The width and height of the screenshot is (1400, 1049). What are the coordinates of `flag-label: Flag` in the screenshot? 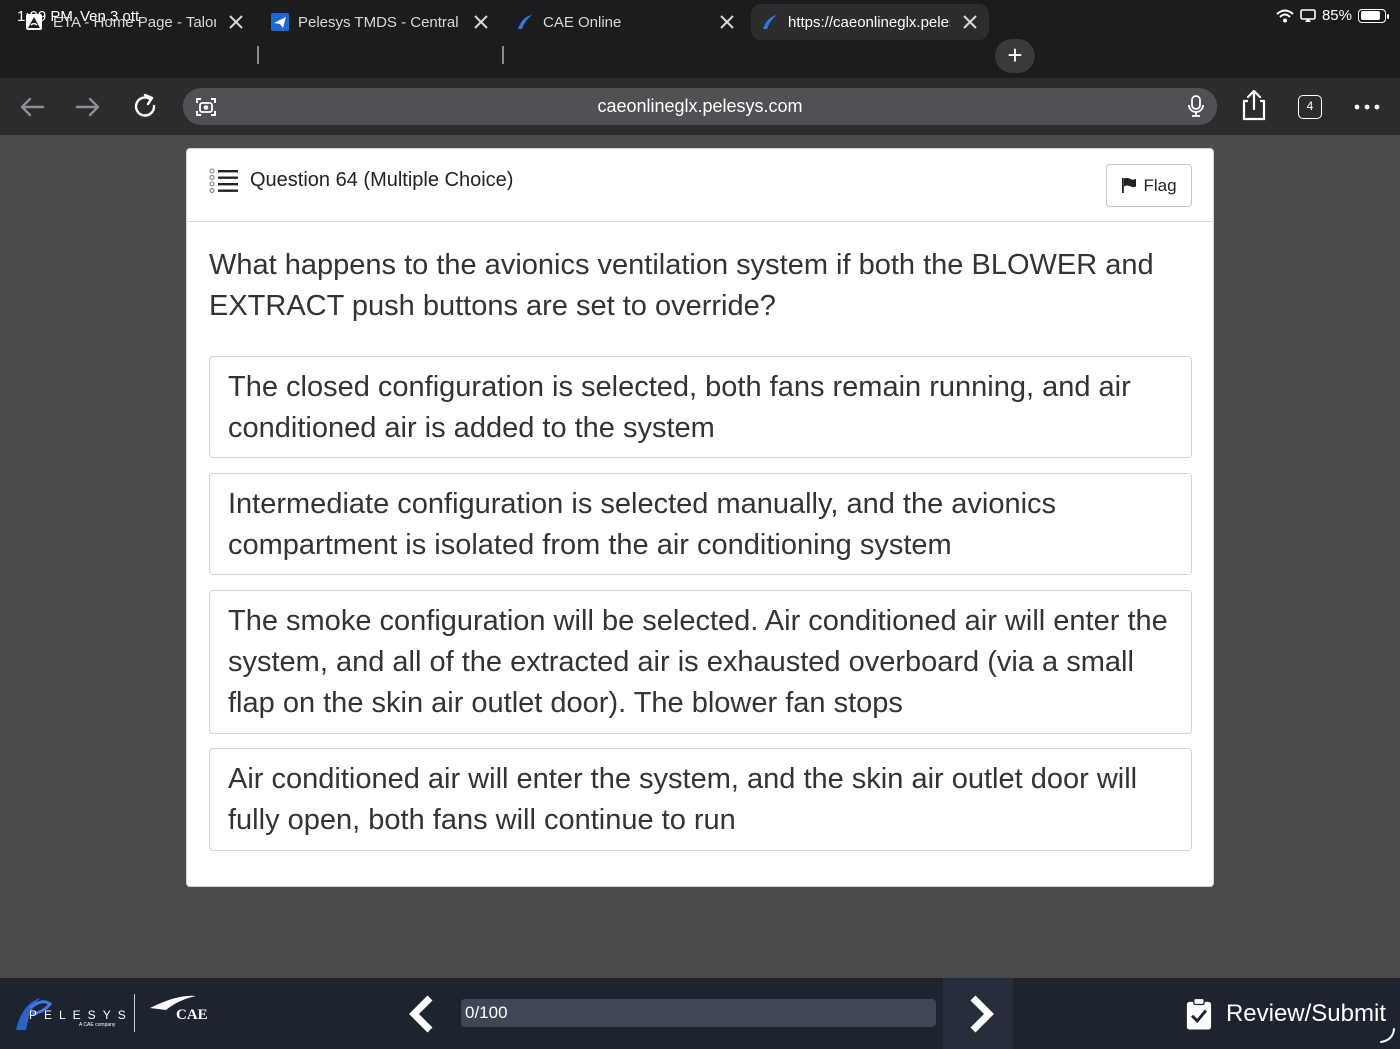 It's located at (1160, 185).